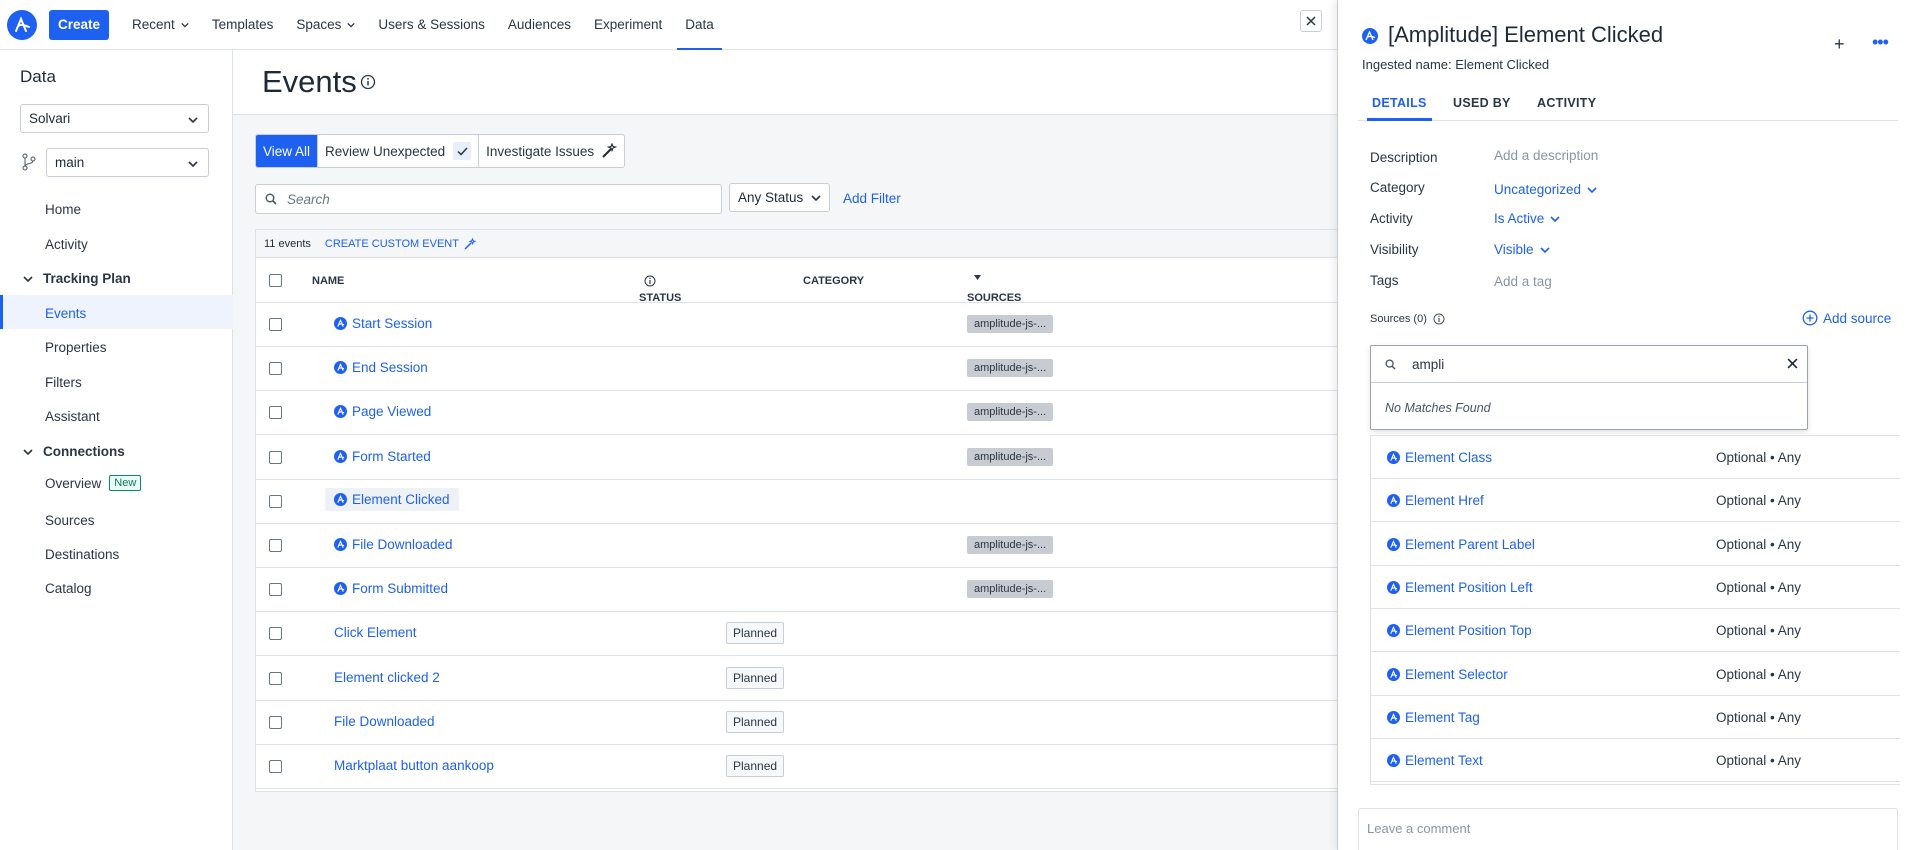 Image resolution: width=1918 pixels, height=850 pixels. What do you see at coordinates (780, 197) in the screenshot?
I see `status-filter-dropdown: Any Status` at bounding box center [780, 197].